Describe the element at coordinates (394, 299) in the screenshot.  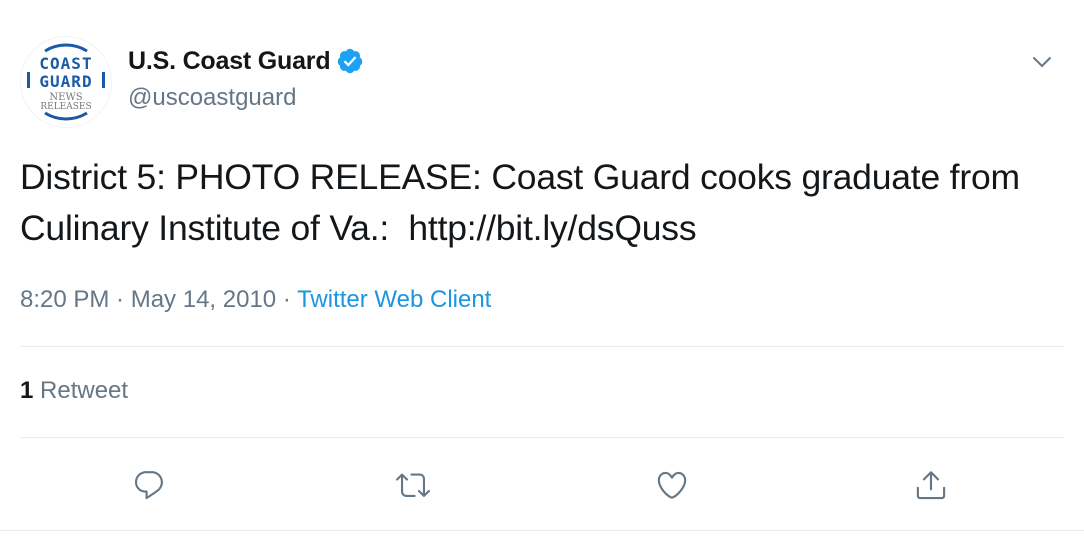
I see `tweet-source-link: Twitter Web Client` at that location.